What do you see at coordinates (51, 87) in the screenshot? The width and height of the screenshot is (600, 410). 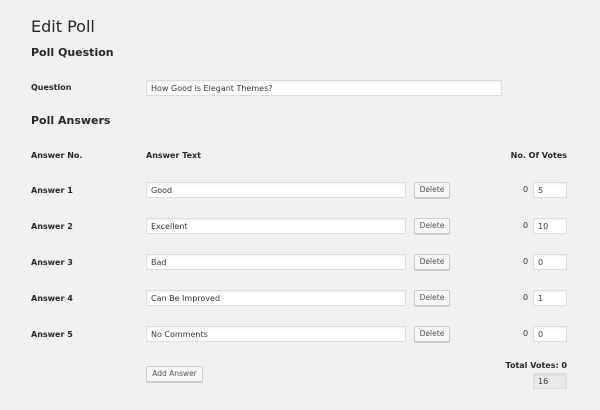 I see `question-label: Question` at bounding box center [51, 87].